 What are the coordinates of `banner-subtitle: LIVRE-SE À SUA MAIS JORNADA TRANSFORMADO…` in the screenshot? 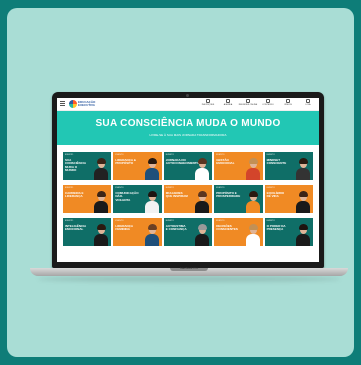 It's located at (188, 135).